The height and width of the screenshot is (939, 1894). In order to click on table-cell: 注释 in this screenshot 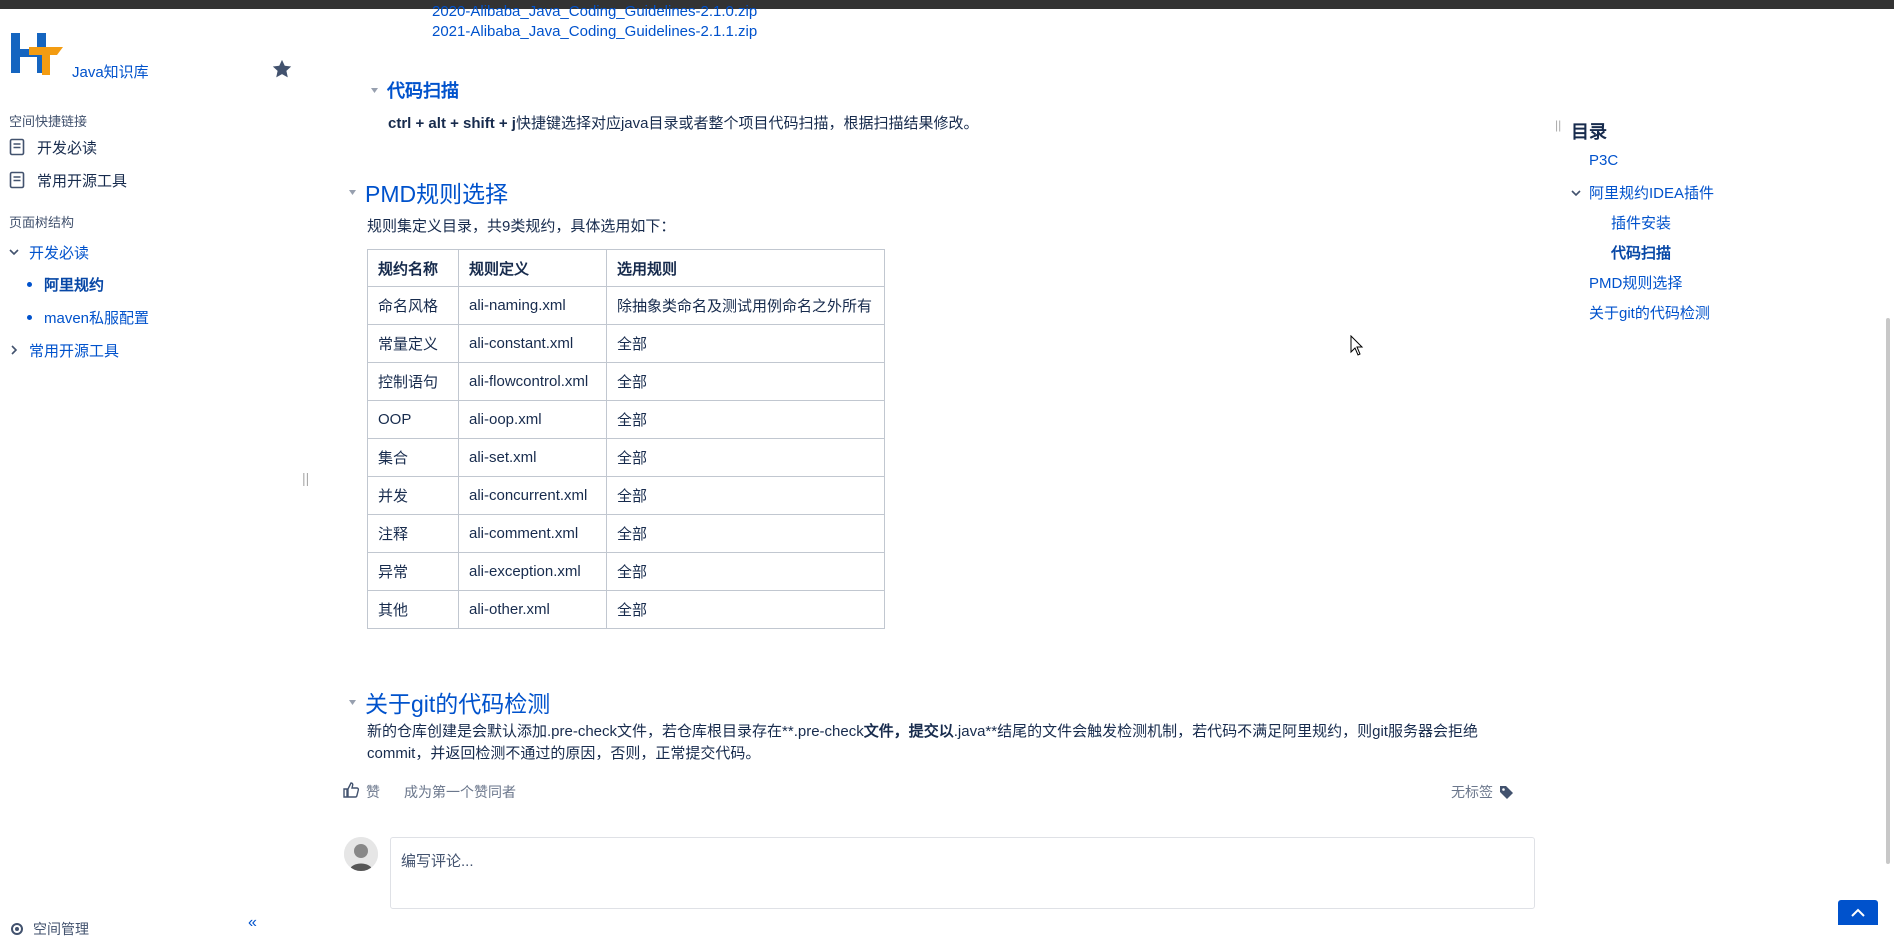, I will do `click(413, 533)`.